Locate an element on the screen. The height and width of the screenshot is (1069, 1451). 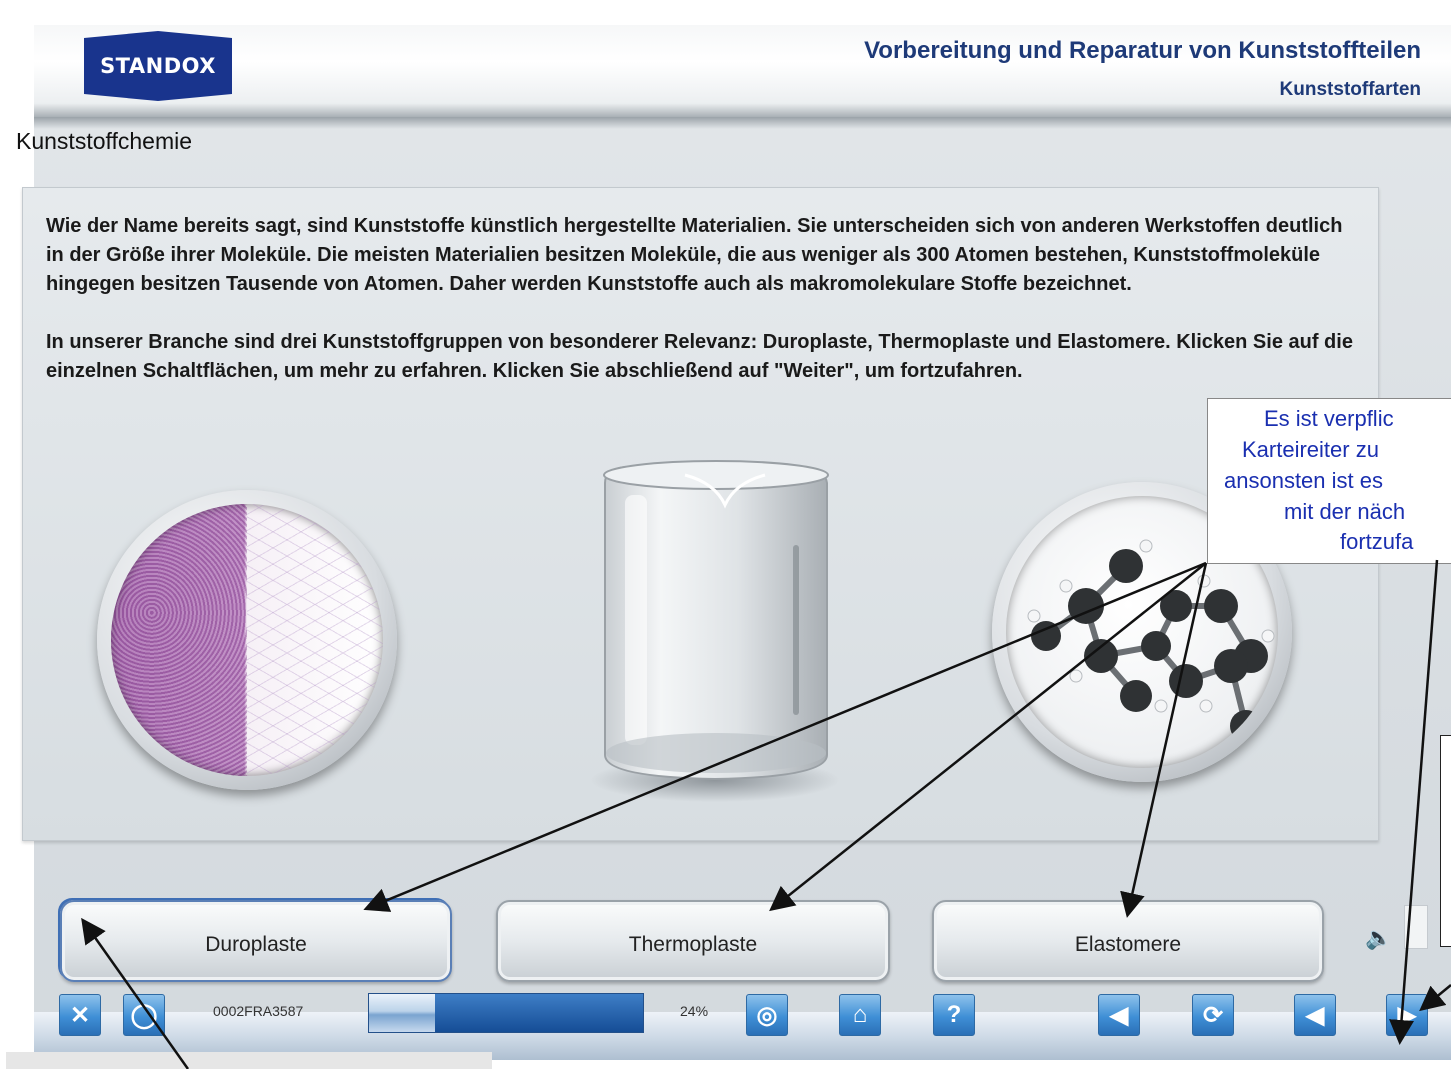
tab-duroplaste: Duroplaste is located at coordinates (256, 941).